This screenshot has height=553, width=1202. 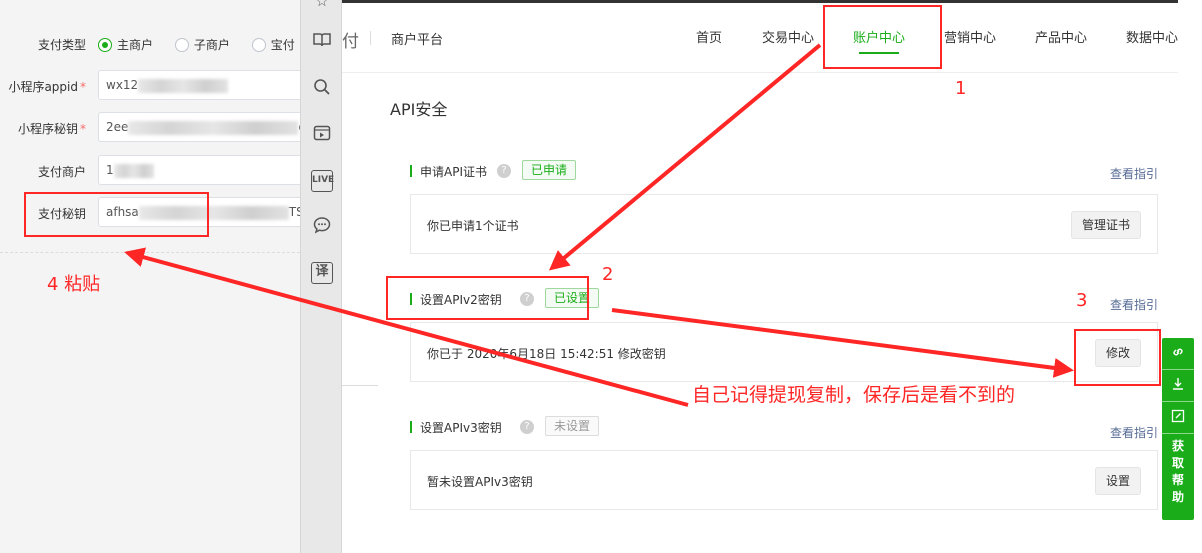 I want to click on set-key-button: 设置, so click(x=1117, y=481).